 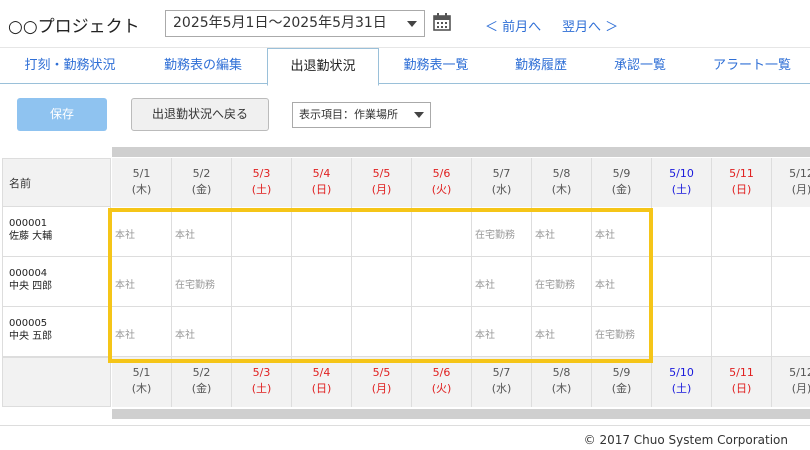 I want to click on date-header-cell: 5/5 (月), so click(x=382, y=182).